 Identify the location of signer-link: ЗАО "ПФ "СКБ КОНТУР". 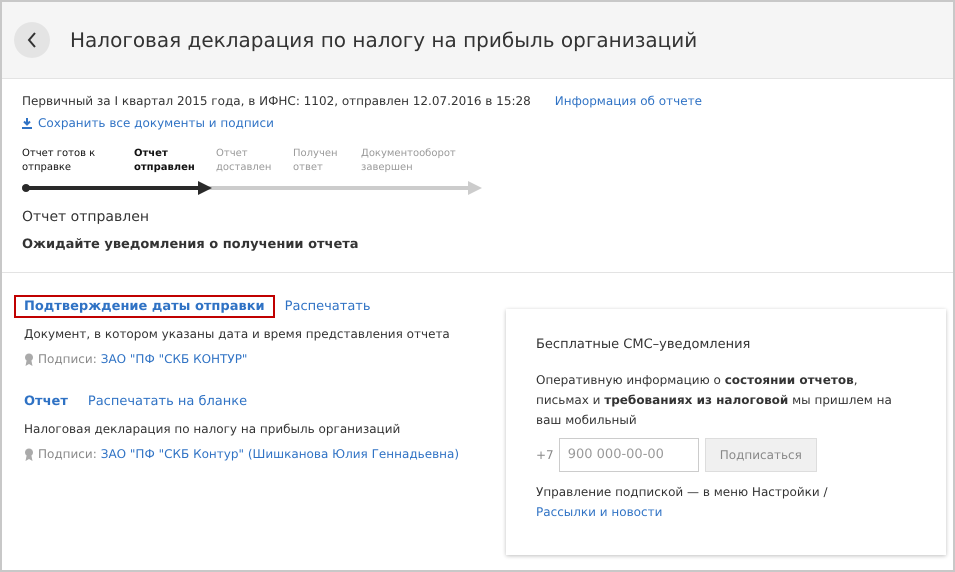
(174, 359).